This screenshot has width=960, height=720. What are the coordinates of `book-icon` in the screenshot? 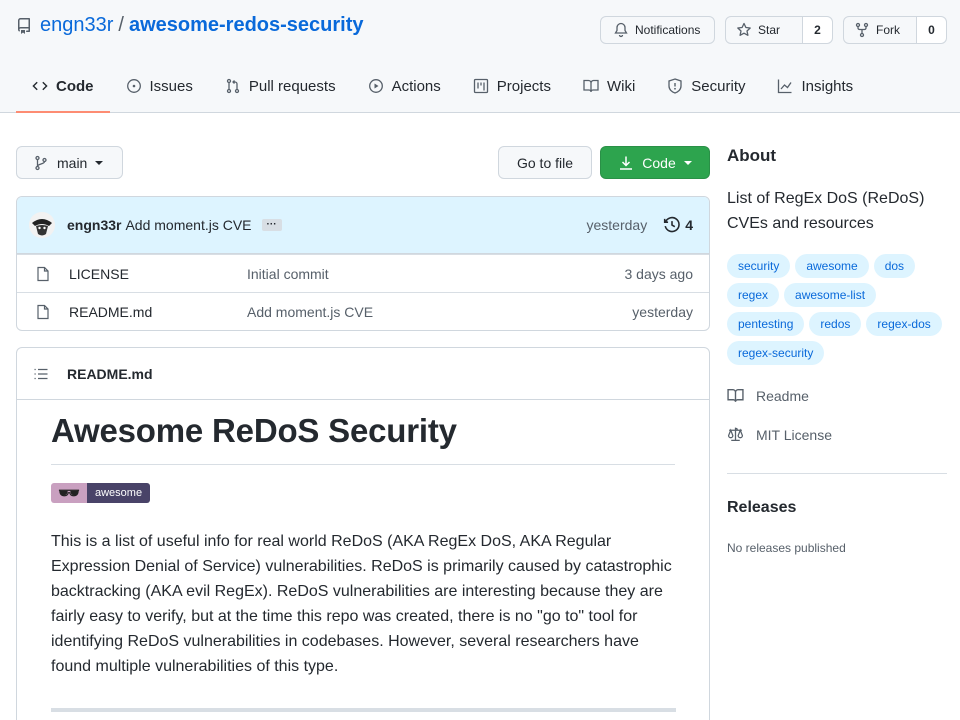 It's located at (591, 86).